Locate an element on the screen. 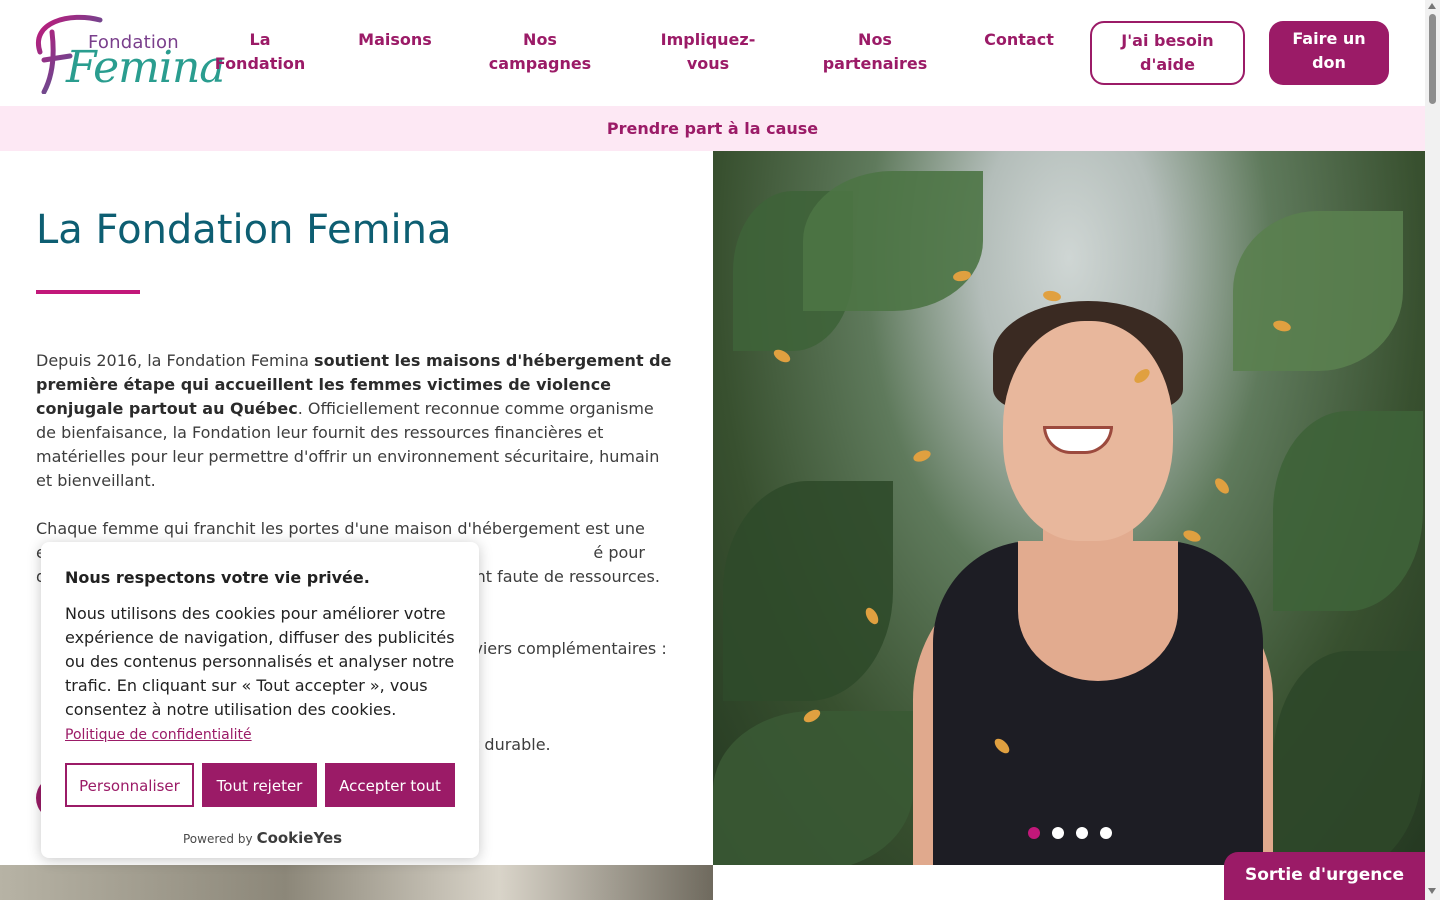 Image resolution: width=1440 pixels, height=900 pixels. nav-label-line2: partenaires is located at coordinates (875, 63).